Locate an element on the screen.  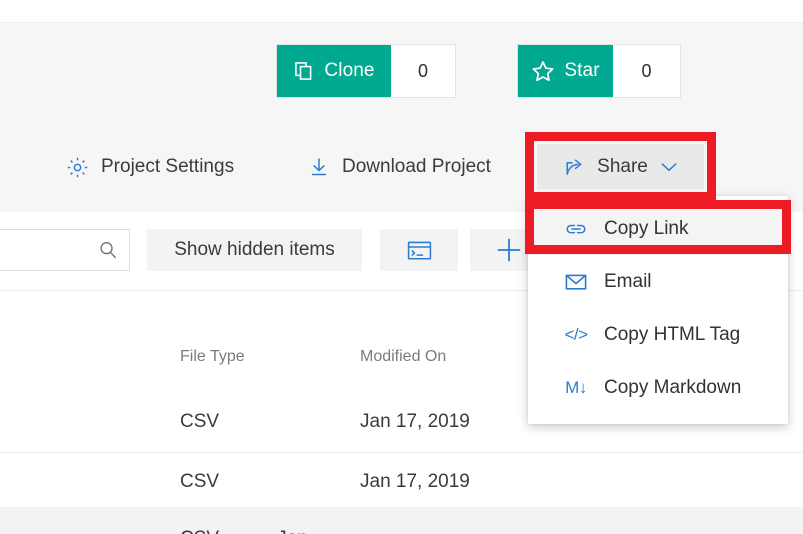
clone-button: Clone is located at coordinates (334, 71).